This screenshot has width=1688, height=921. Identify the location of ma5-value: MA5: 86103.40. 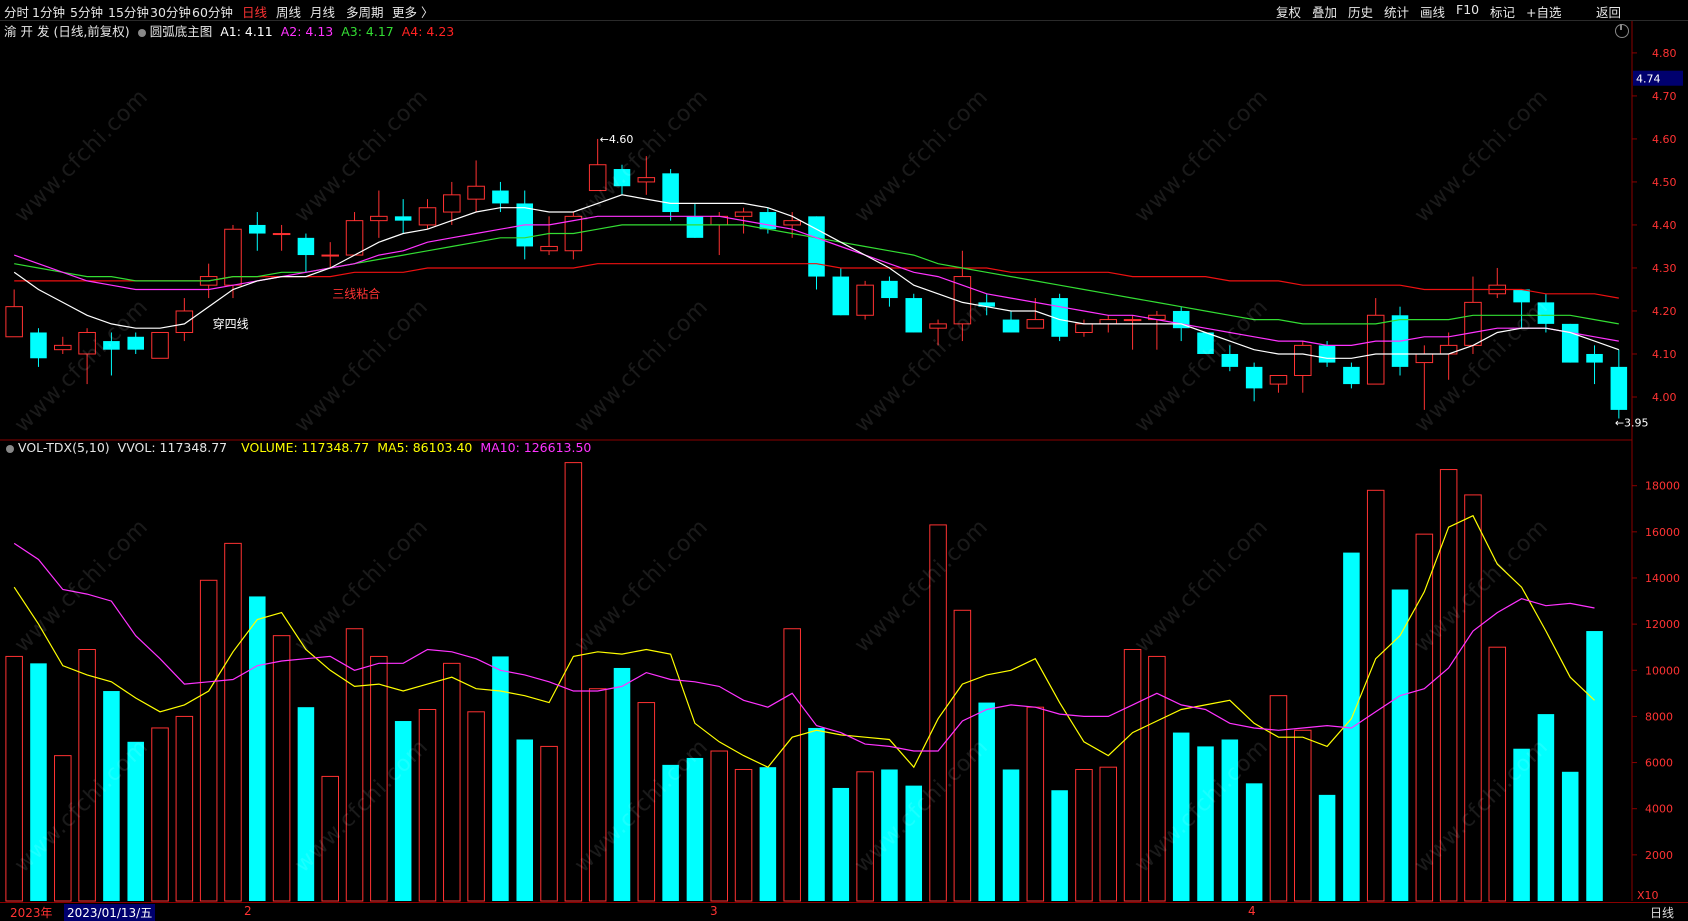
(425, 447).